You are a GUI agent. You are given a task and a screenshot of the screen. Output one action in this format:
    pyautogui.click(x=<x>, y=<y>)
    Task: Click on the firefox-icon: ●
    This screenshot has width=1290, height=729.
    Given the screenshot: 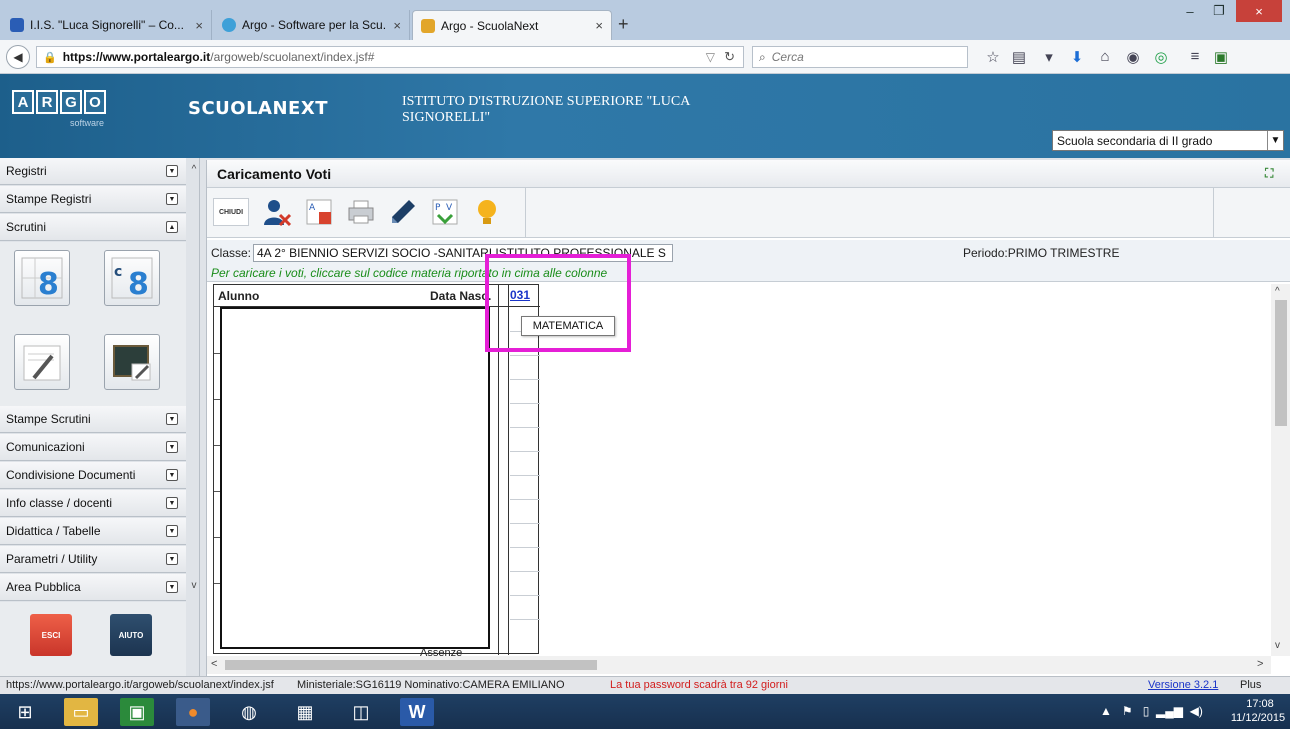 What is the action you would take?
    pyautogui.click(x=193, y=712)
    